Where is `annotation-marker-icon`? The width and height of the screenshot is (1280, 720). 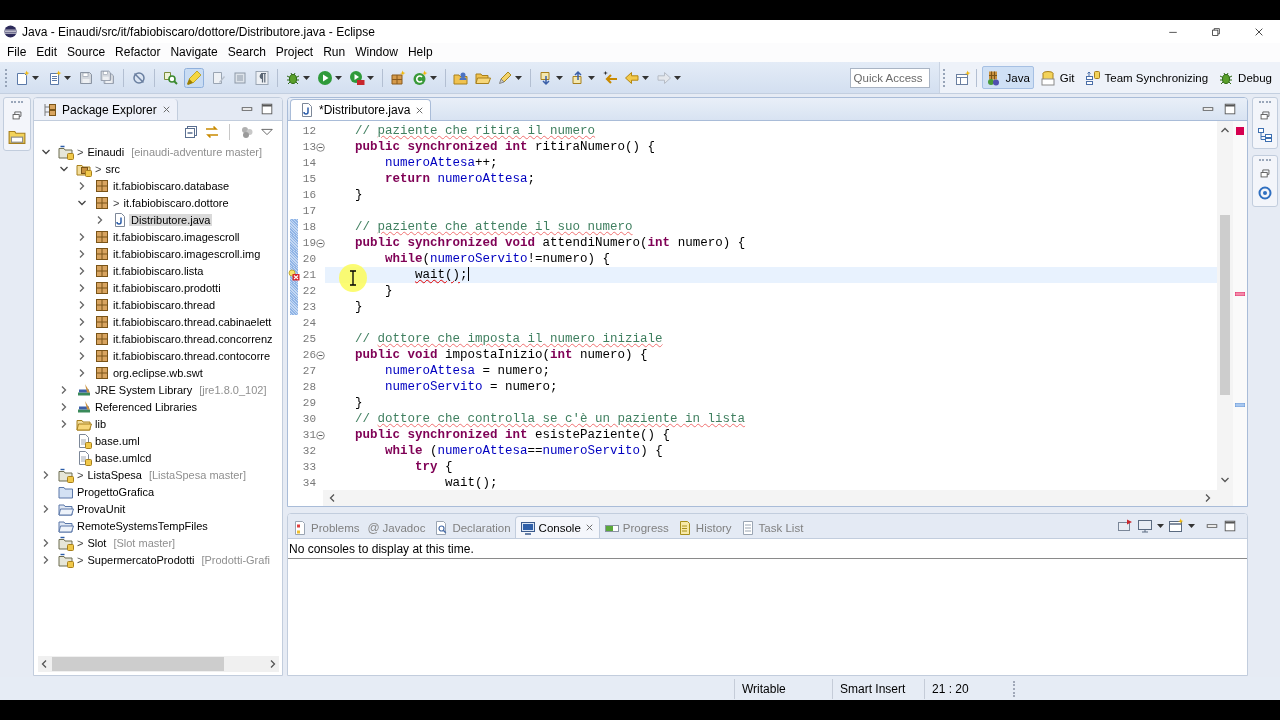
annotation-marker-icon is located at coordinates (1240, 405).